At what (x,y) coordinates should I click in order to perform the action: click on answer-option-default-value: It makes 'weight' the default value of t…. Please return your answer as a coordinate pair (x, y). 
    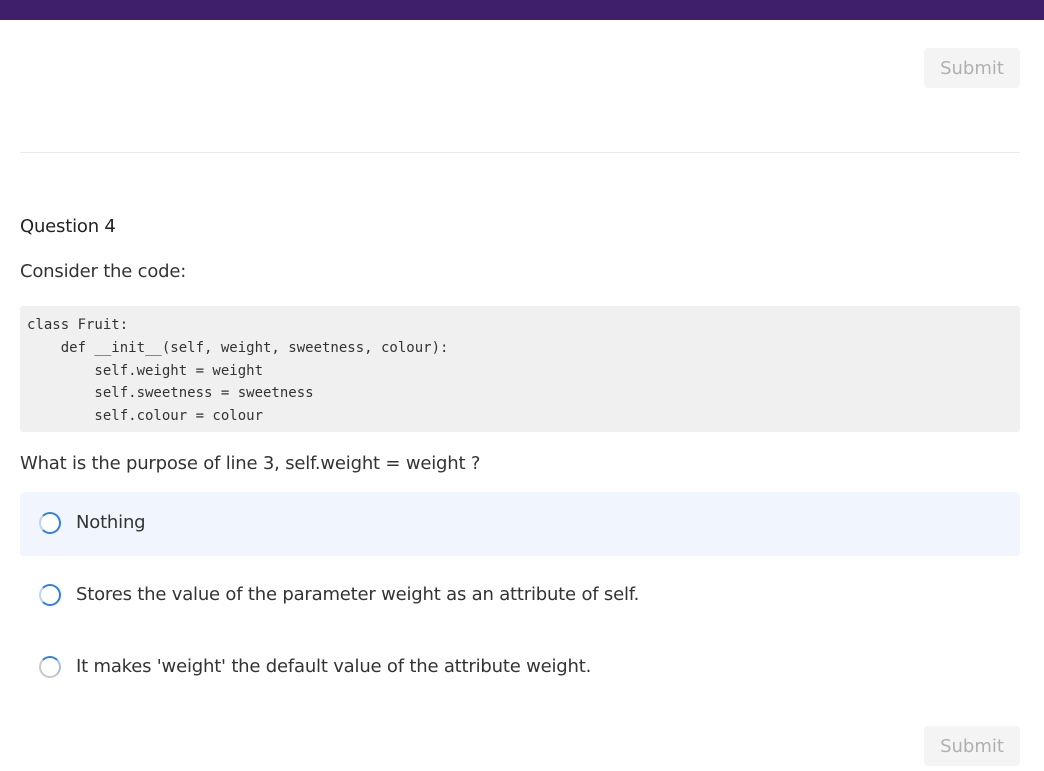
    Looking at the image, I should click on (520, 668).